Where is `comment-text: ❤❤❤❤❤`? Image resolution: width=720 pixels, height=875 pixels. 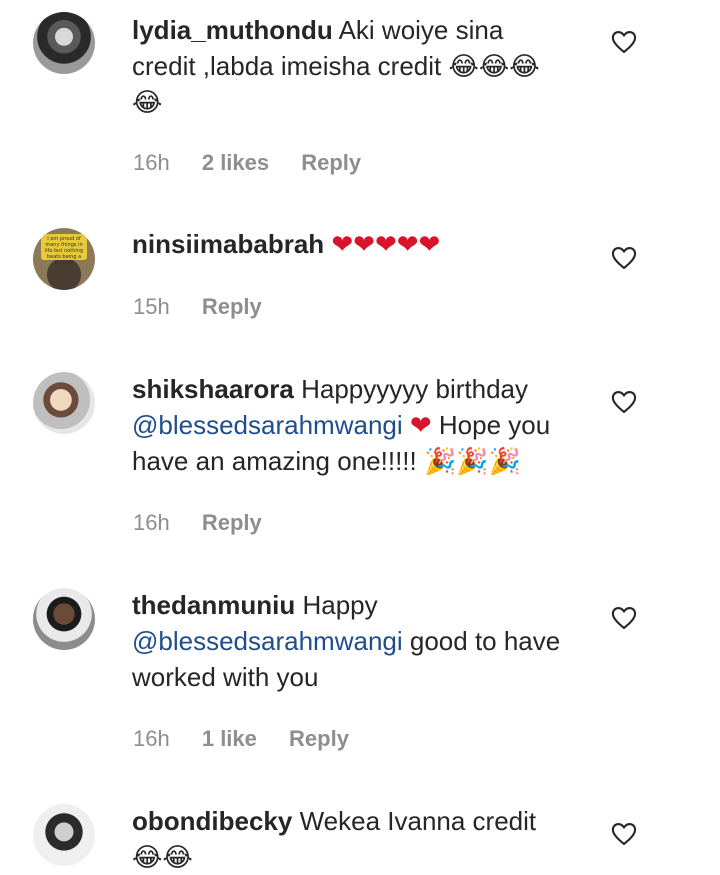 comment-text: ❤❤❤❤❤ is located at coordinates (386, 244).